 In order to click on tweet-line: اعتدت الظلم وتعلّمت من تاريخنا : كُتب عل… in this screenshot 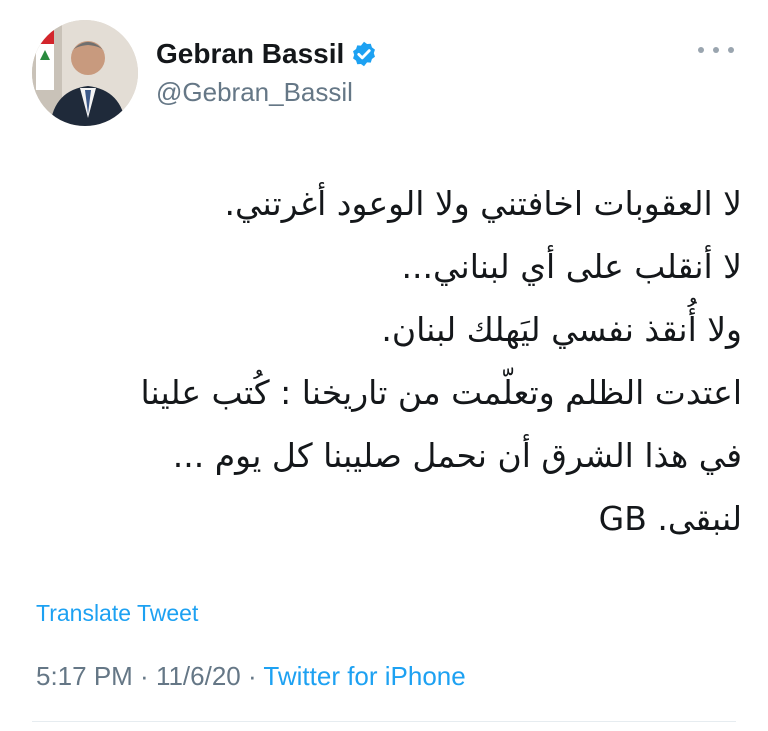, I will do `click(441, 392)`.